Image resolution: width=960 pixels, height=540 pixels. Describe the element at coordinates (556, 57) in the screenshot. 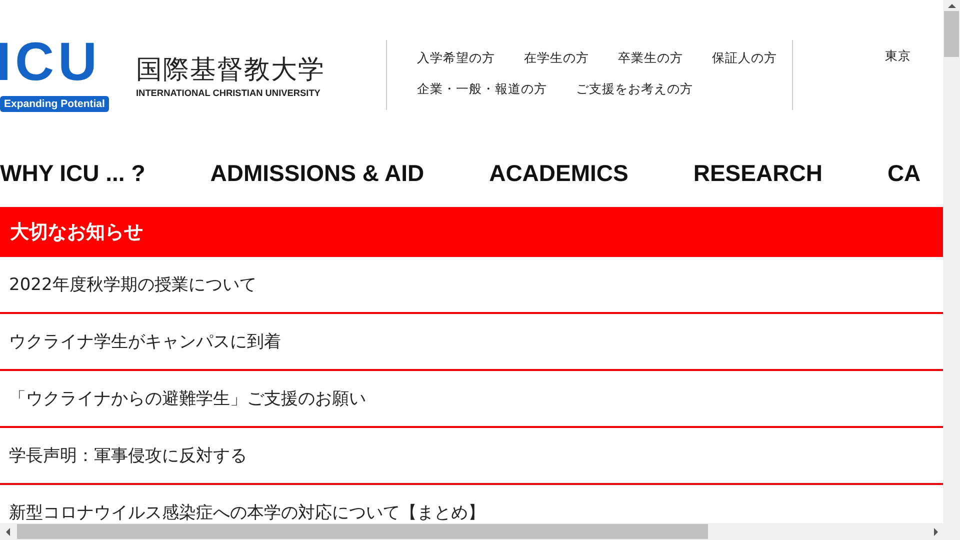

I see `audience-link: 在学生の方` at that location.